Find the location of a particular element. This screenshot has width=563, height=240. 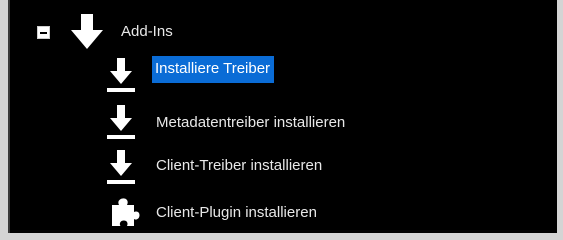

panel-border is located at coordinates (9, 116).